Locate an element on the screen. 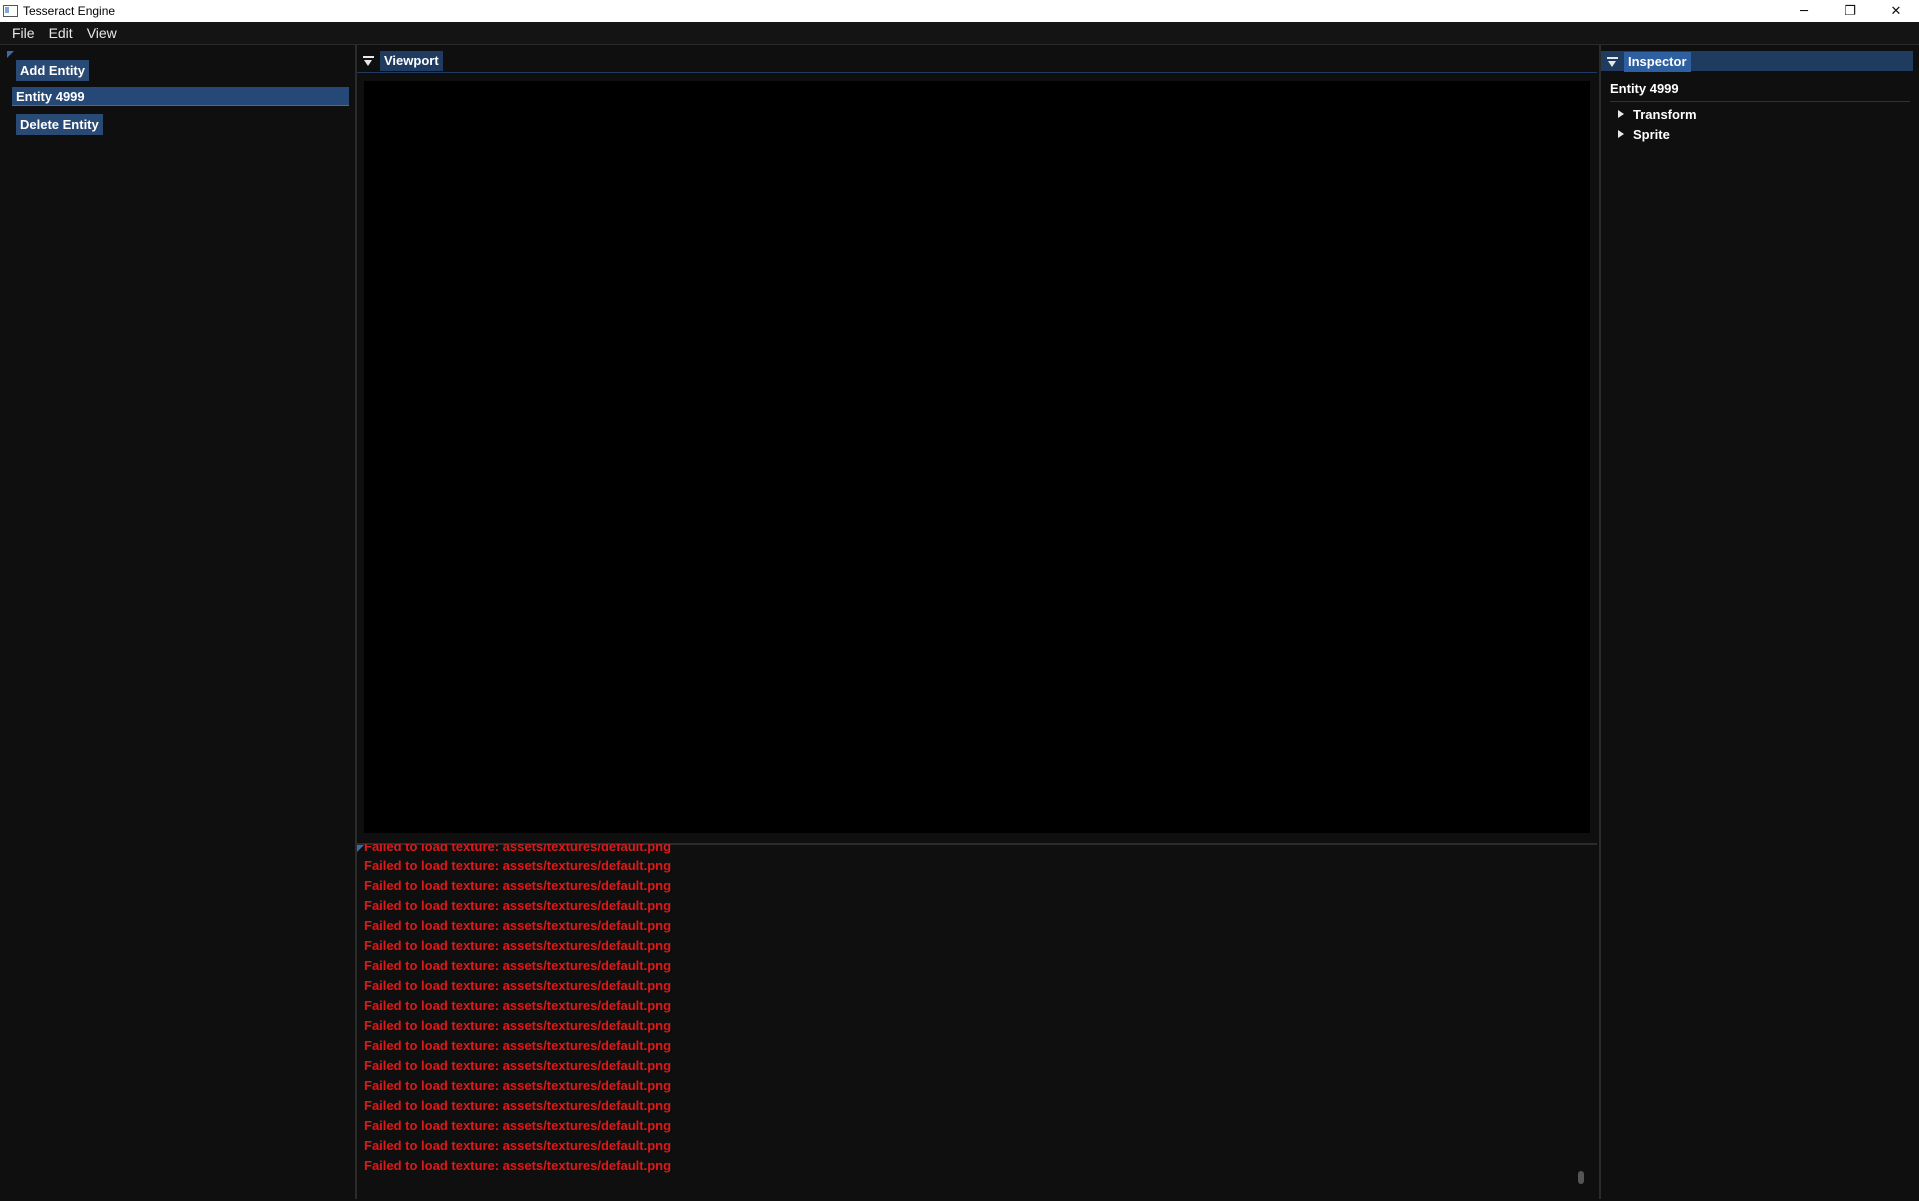 This screenshot has width=1919, height=1201. component-sprite: Sprite is located at coordinates (1644, 134).